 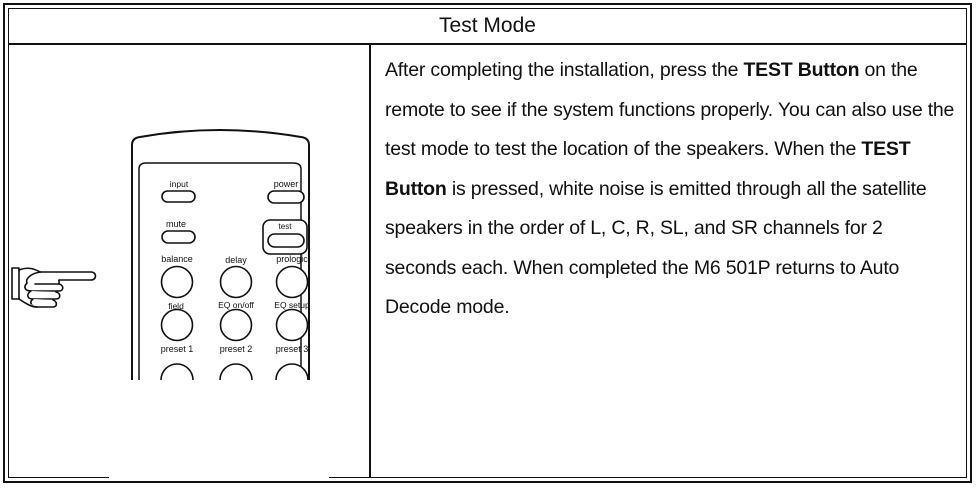 I want to click on label-eq-setup: EQ setup, so click(x=292, y=305).